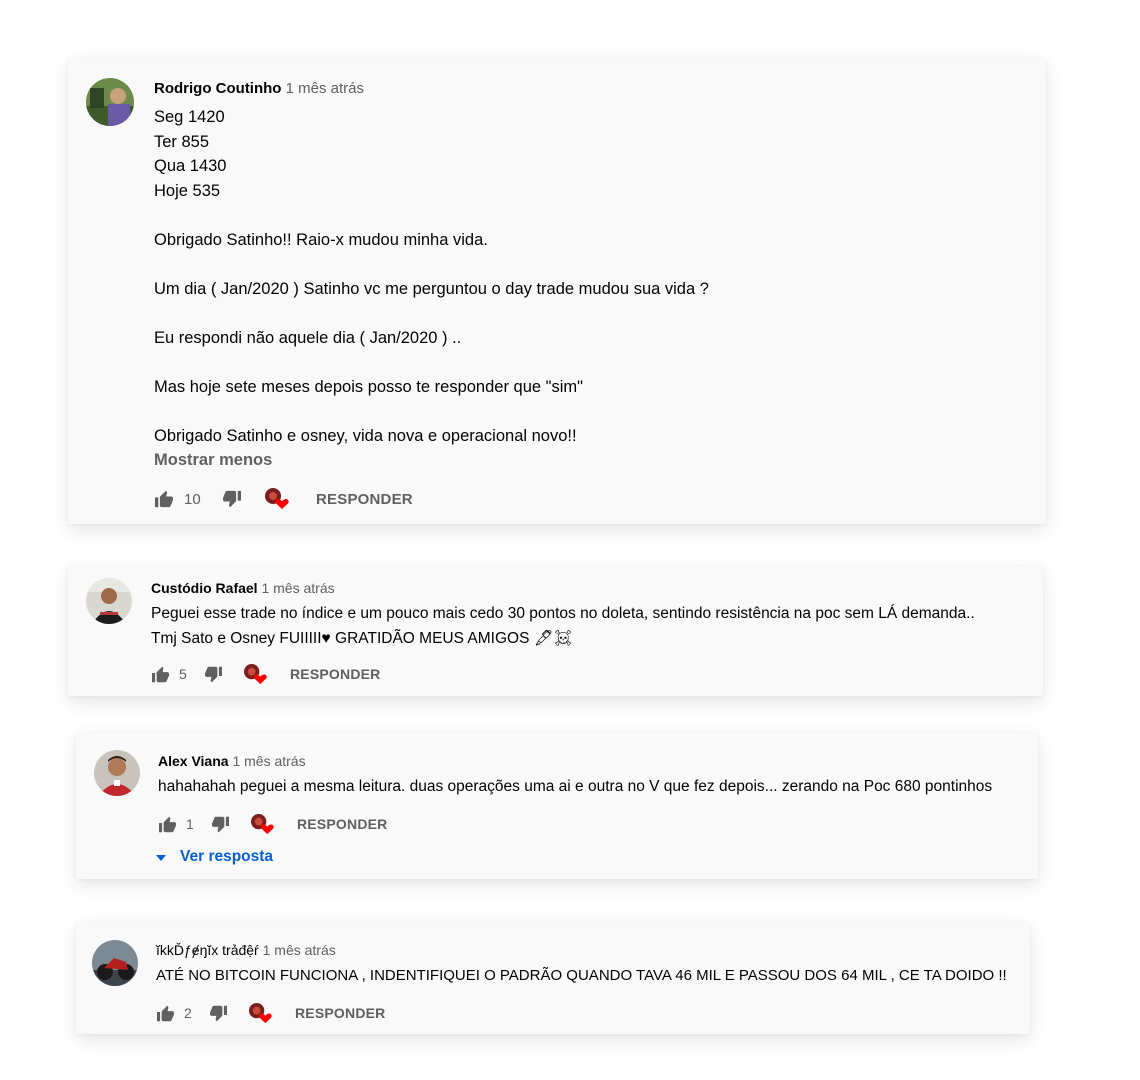 The image size is (1140, 1080). I want to click on comment-header: Rodrigo Coutinho 1 mês atrás, so click(259, 88).